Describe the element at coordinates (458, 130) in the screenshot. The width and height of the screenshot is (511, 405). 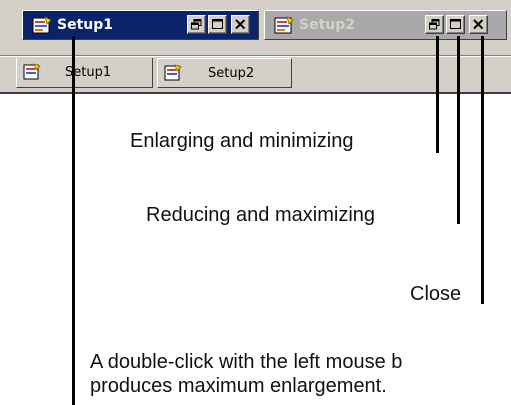
I see `callout-line-maximize` at that location.